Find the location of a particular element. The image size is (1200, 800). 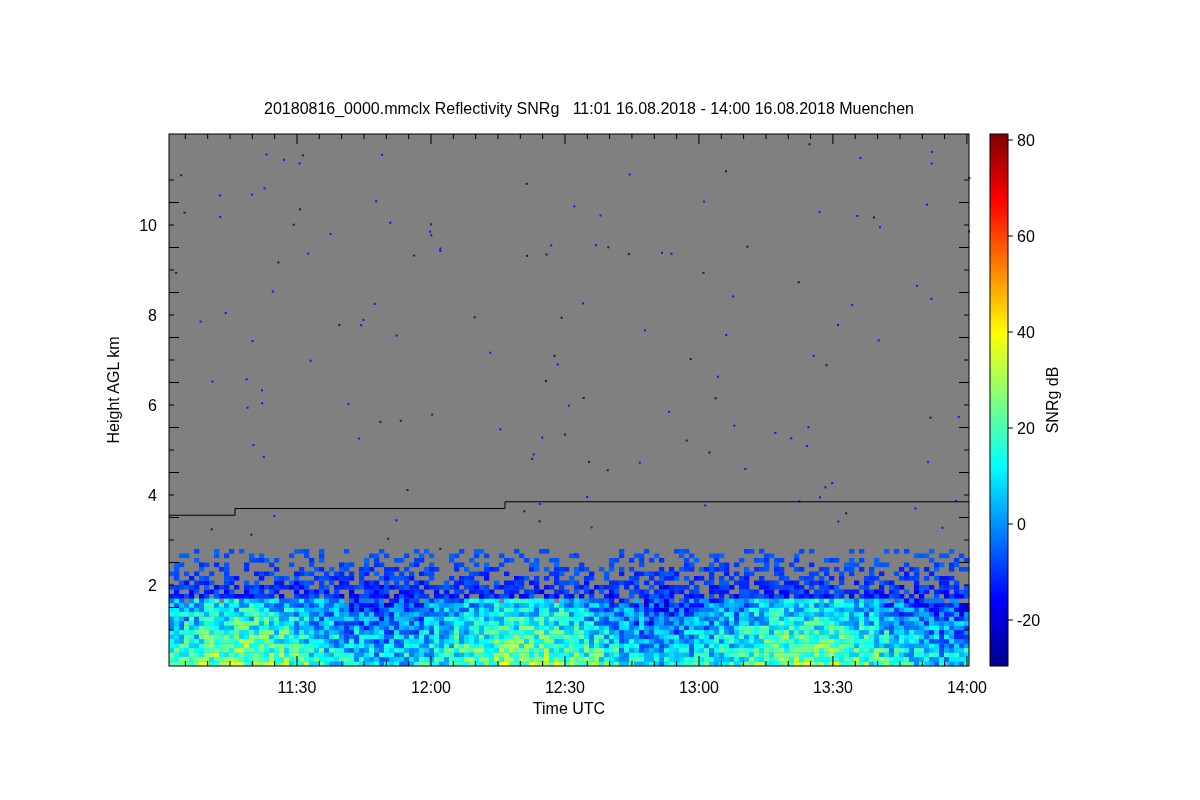

colorbar-tick-label: 0 is located at coordinates (1021, 524).